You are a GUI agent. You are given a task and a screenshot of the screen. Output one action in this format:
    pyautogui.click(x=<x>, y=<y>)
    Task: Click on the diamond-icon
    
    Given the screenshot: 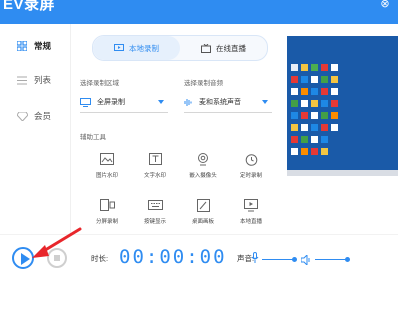 What is the action you would take?
    pyautogui.click(x=22, y=116)
    